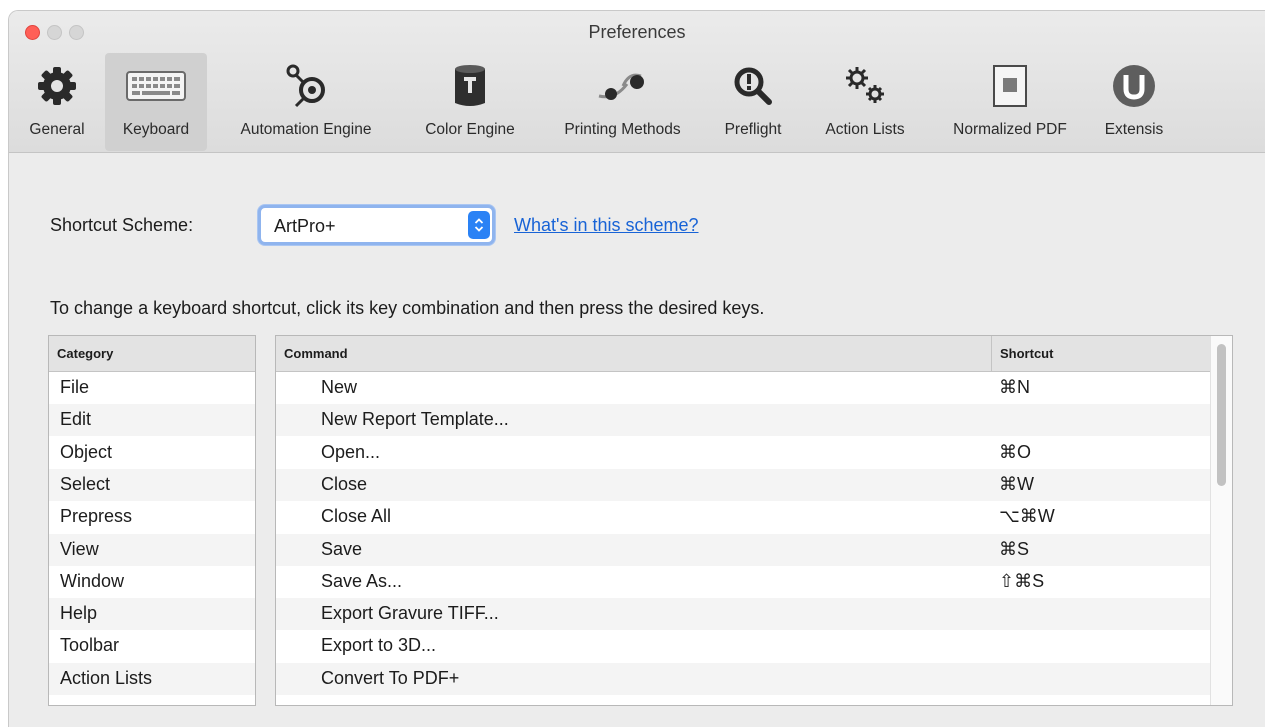 The width and height of the screenshot is (1265, 727). Describe the element at coordinates (1014, 549) in the screenshot. I see `command-shortcut: ⌘S` at that location.